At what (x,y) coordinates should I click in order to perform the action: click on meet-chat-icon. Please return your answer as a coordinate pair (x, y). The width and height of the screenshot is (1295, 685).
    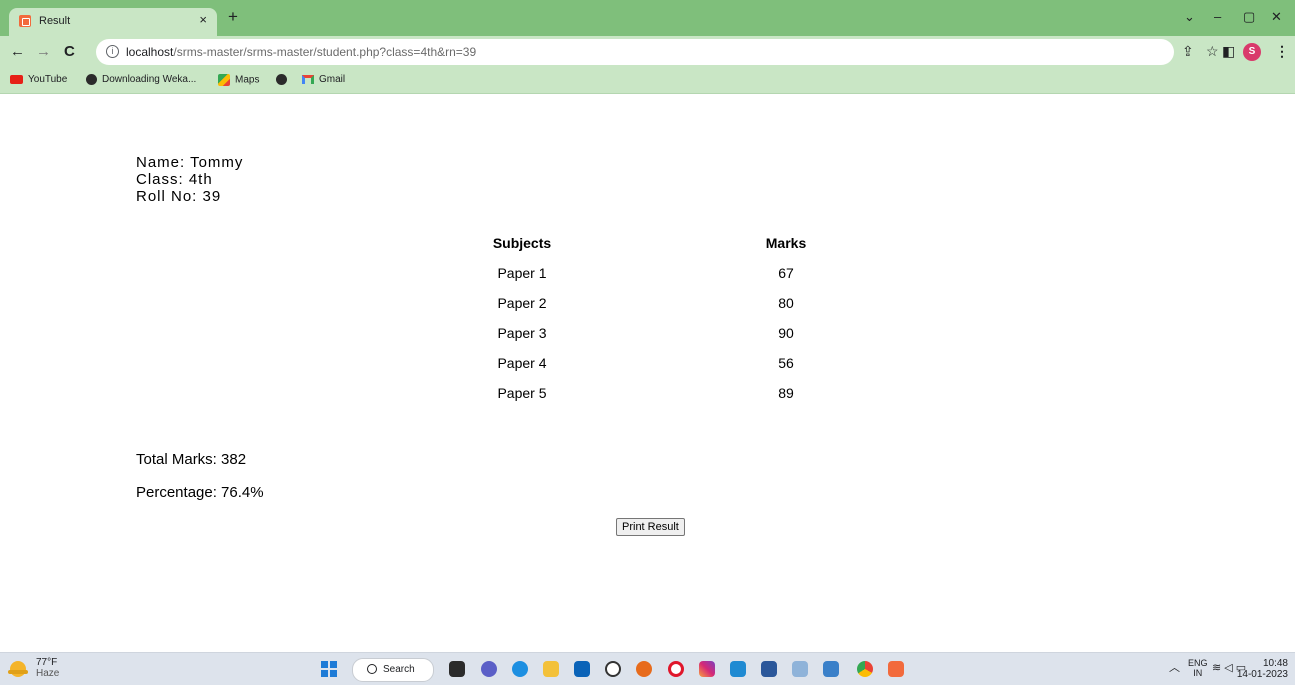
    Looking at the image, I should click on (489, 669).